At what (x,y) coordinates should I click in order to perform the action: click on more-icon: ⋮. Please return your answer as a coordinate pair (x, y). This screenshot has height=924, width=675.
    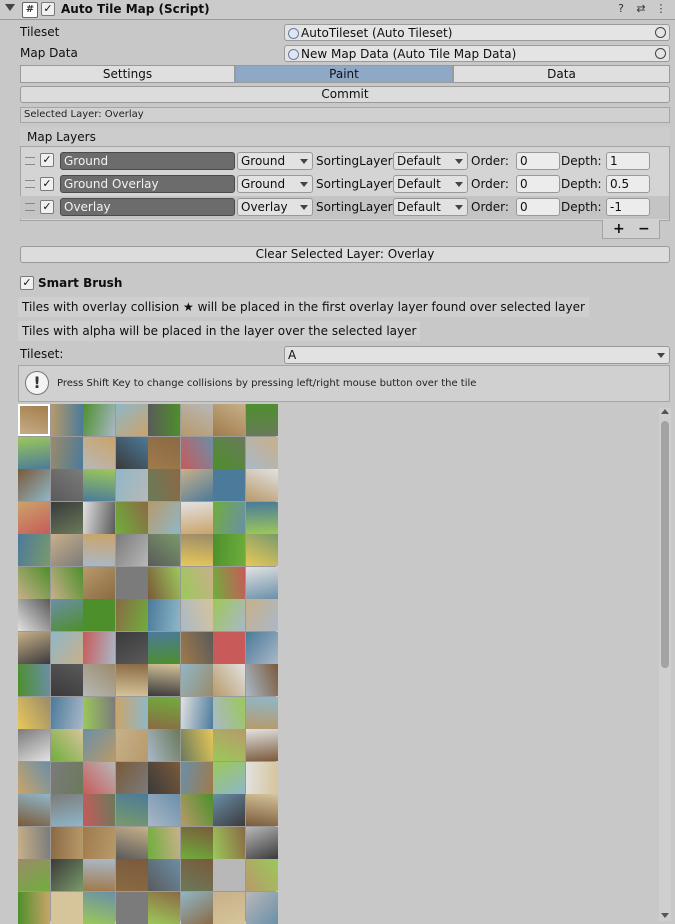
    Looking at the image, I should click on (661, 9).